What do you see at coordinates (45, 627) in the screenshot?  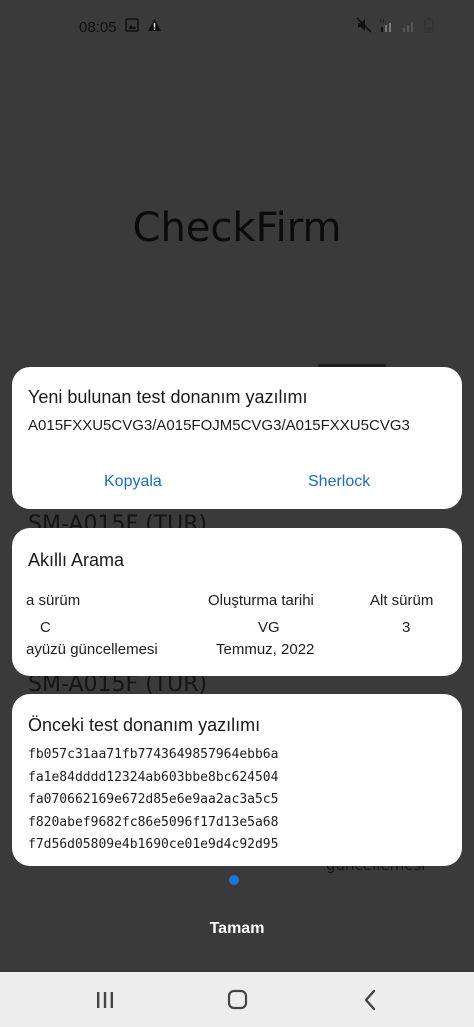 I see `table-cell: C` at bounding box center [45, 627].